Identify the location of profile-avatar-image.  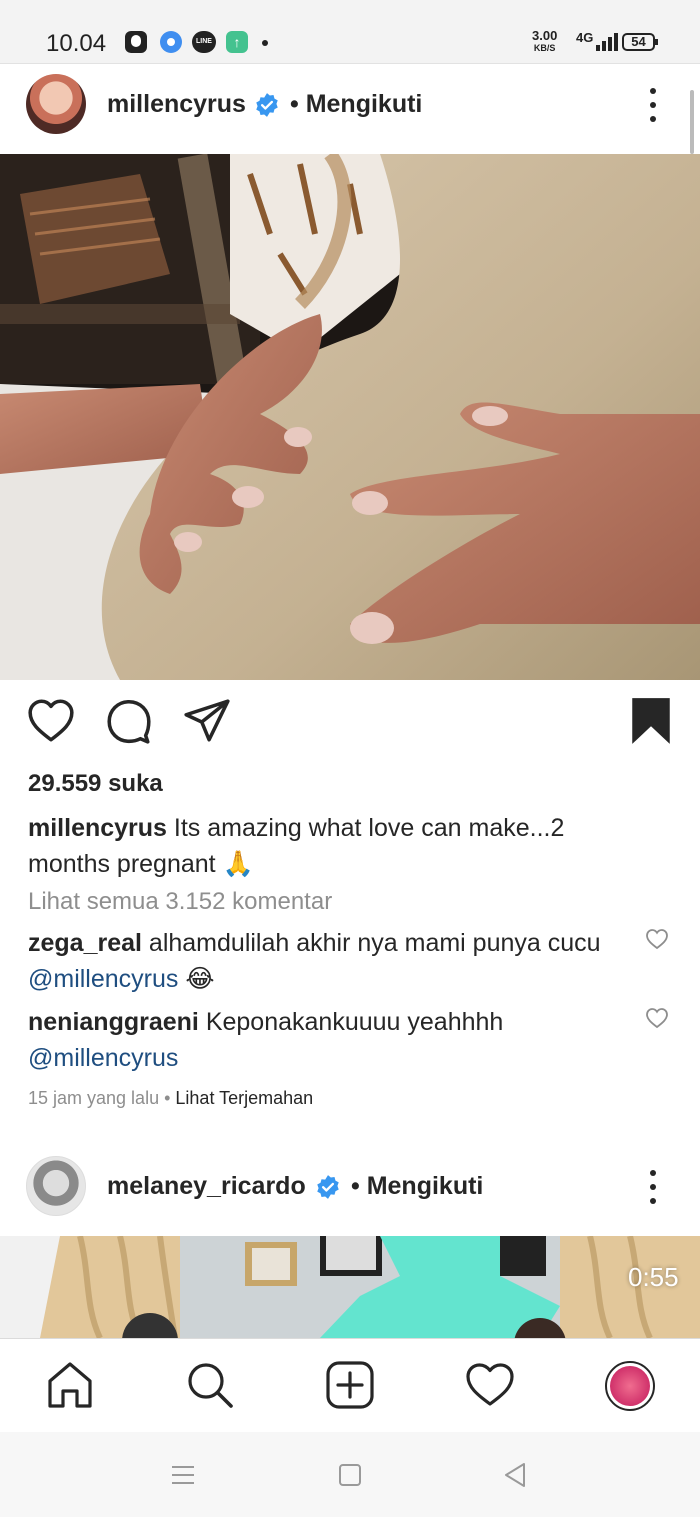
(630, 1386).